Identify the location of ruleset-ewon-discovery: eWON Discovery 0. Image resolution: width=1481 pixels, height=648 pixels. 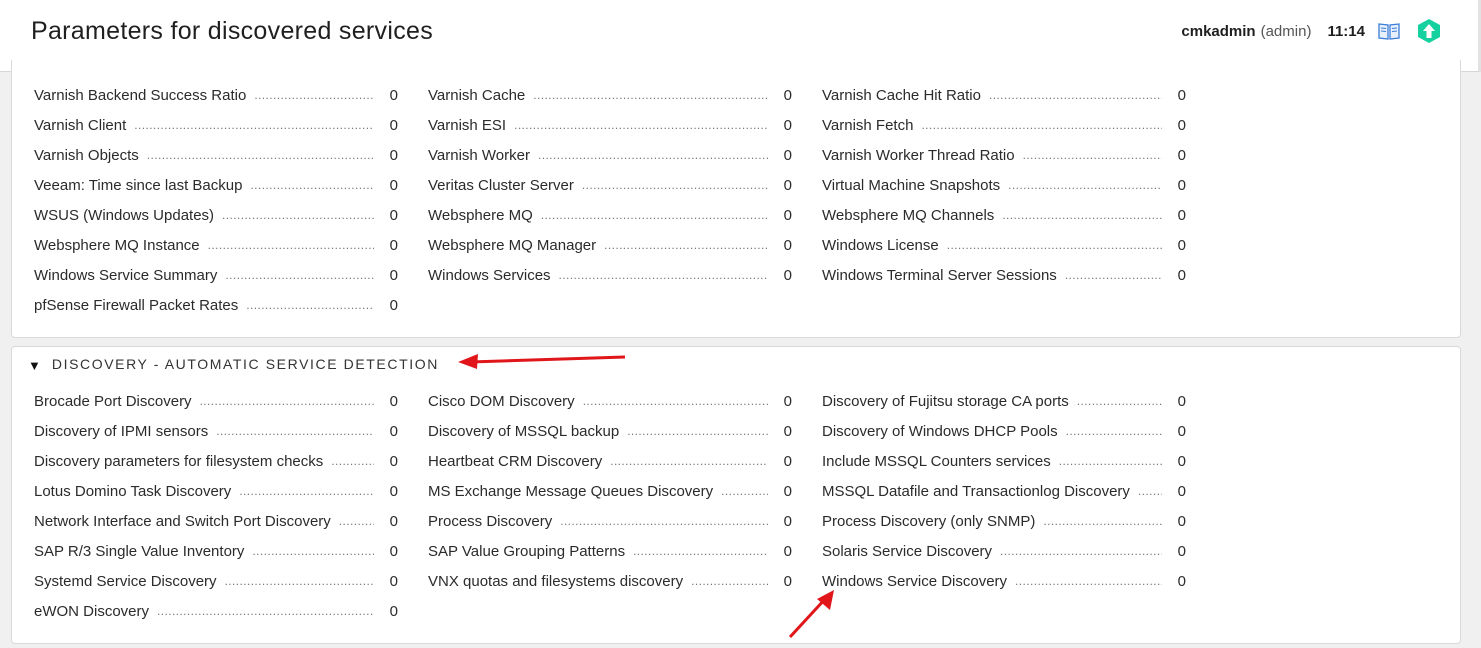
(216, 611).